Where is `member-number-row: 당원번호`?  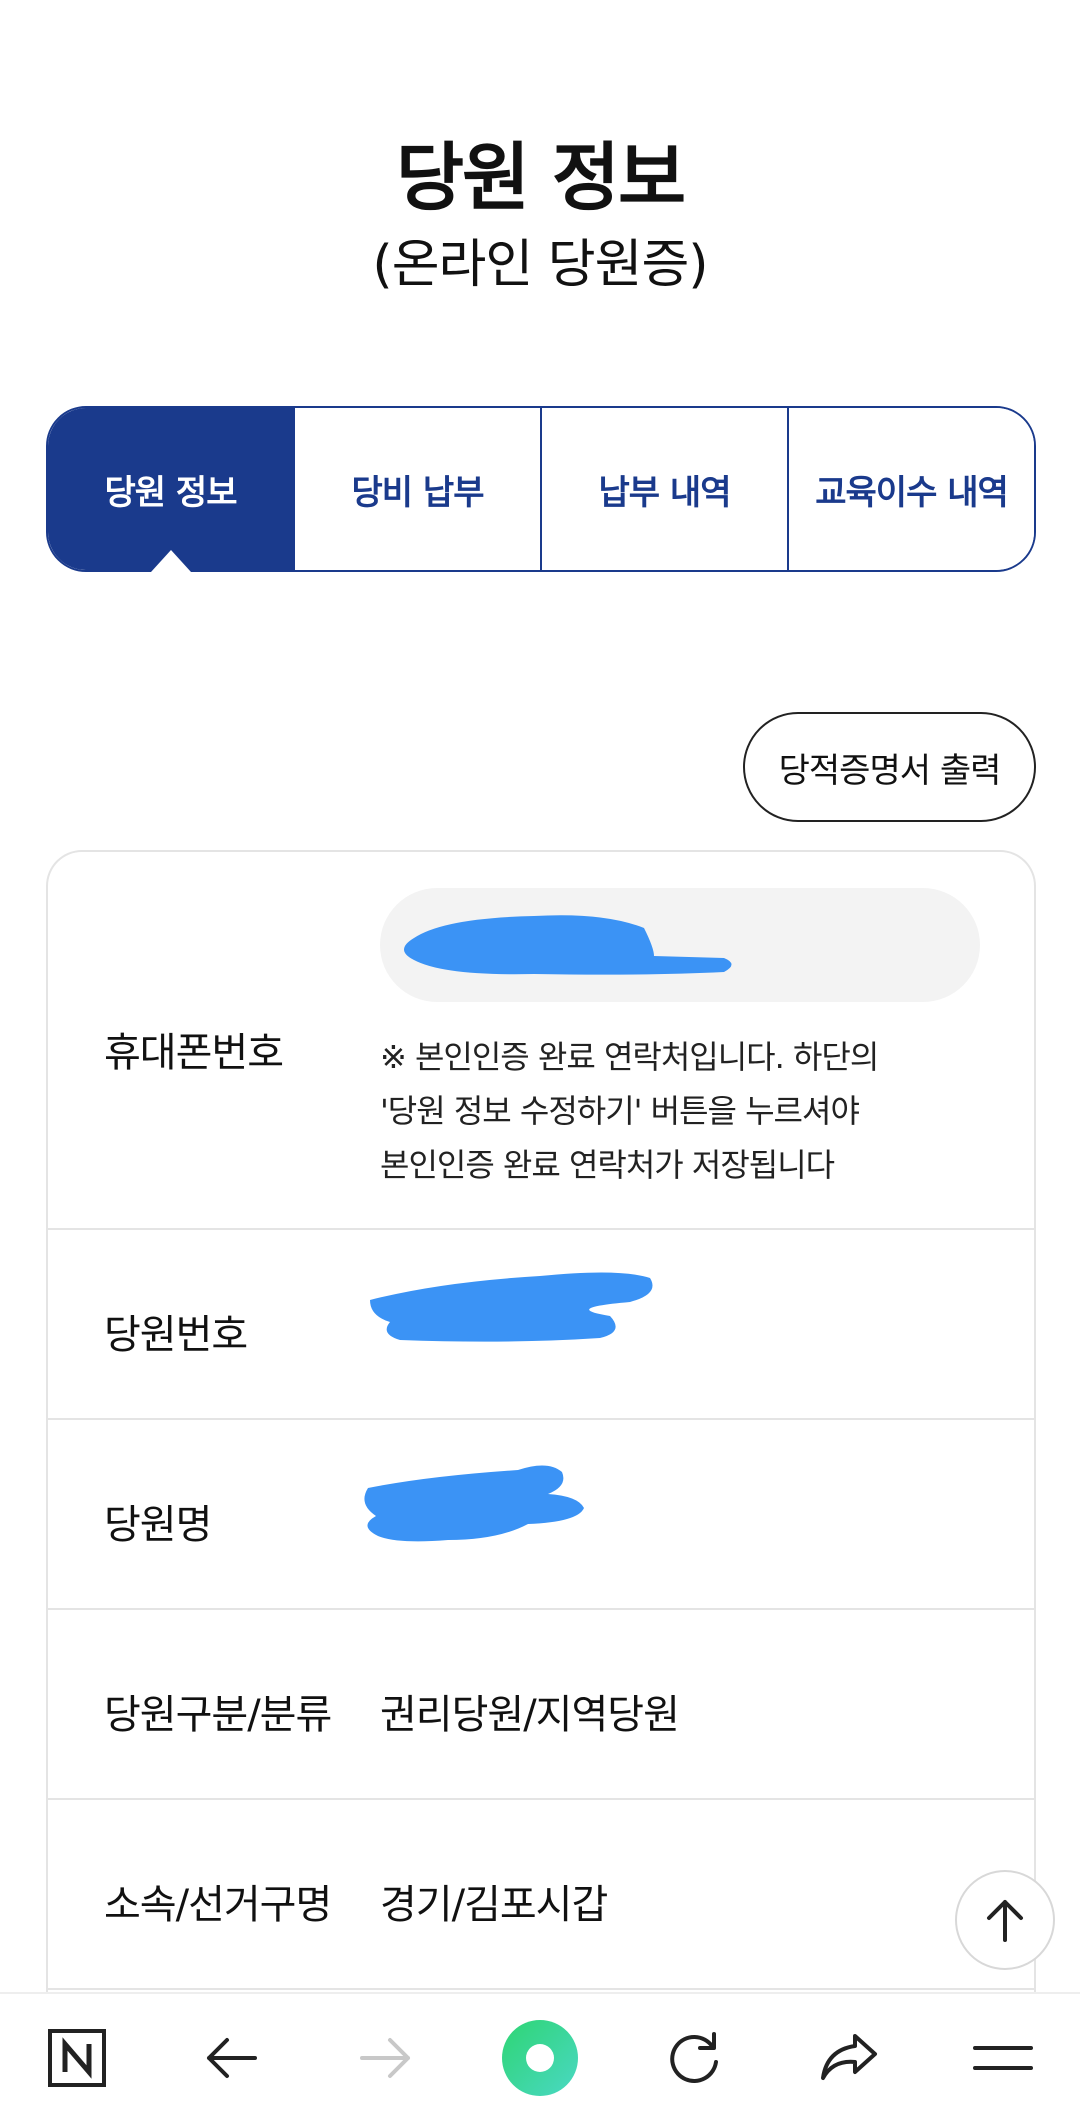
member-number-row: 당원번호 is located at coordinates (541, 1325).